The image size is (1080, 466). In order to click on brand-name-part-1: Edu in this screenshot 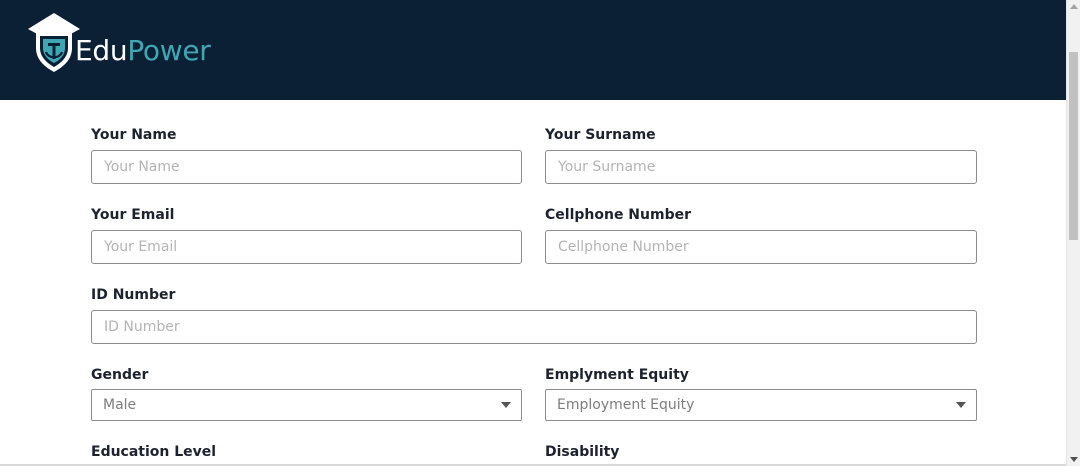, I will do `click(101, 50)`.